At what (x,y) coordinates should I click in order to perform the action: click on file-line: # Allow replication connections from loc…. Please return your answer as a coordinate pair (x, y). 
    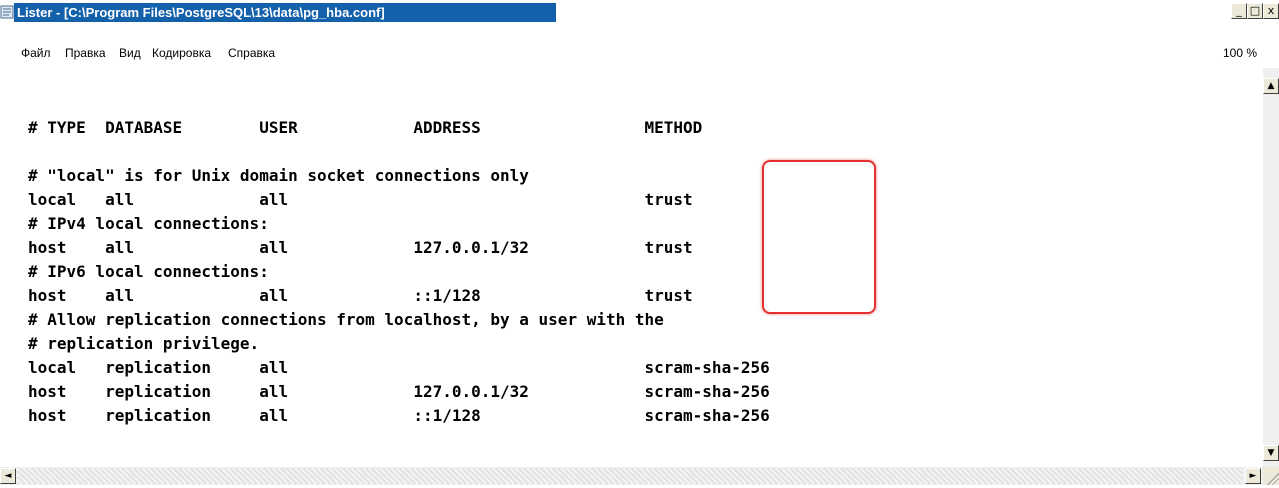
    Looking at the image, I should click on (346, 319).